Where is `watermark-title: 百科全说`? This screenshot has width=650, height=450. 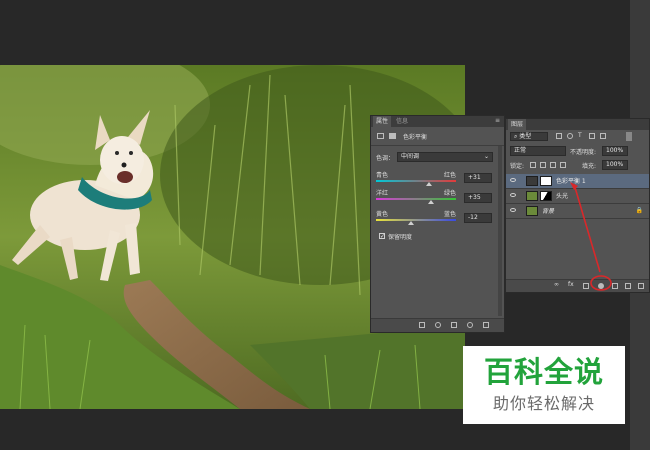
watermark-title: 百科全说 is located at coordinates (543, 372).